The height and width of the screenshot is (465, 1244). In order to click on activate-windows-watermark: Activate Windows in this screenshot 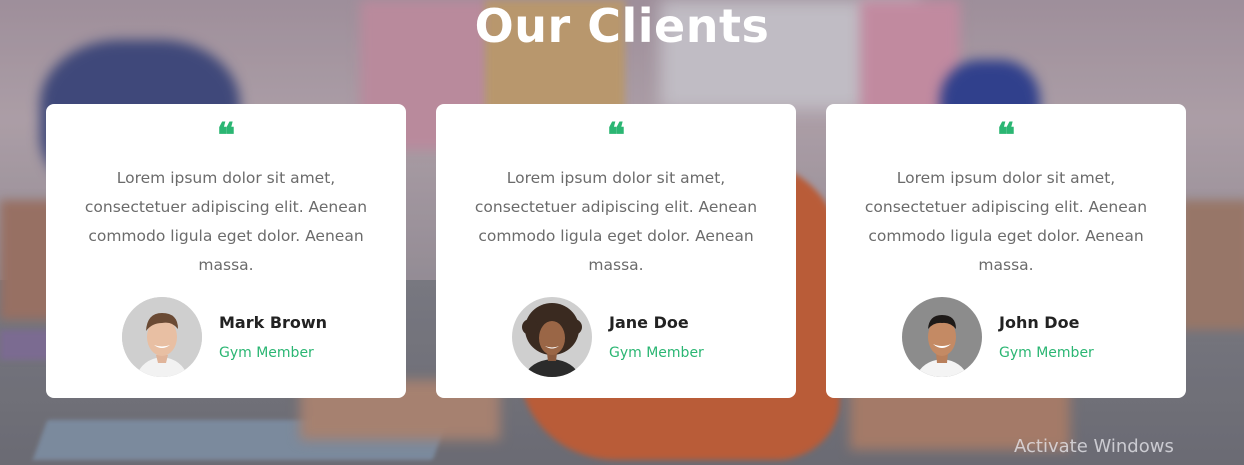, I will do `click(1094, 446)`.